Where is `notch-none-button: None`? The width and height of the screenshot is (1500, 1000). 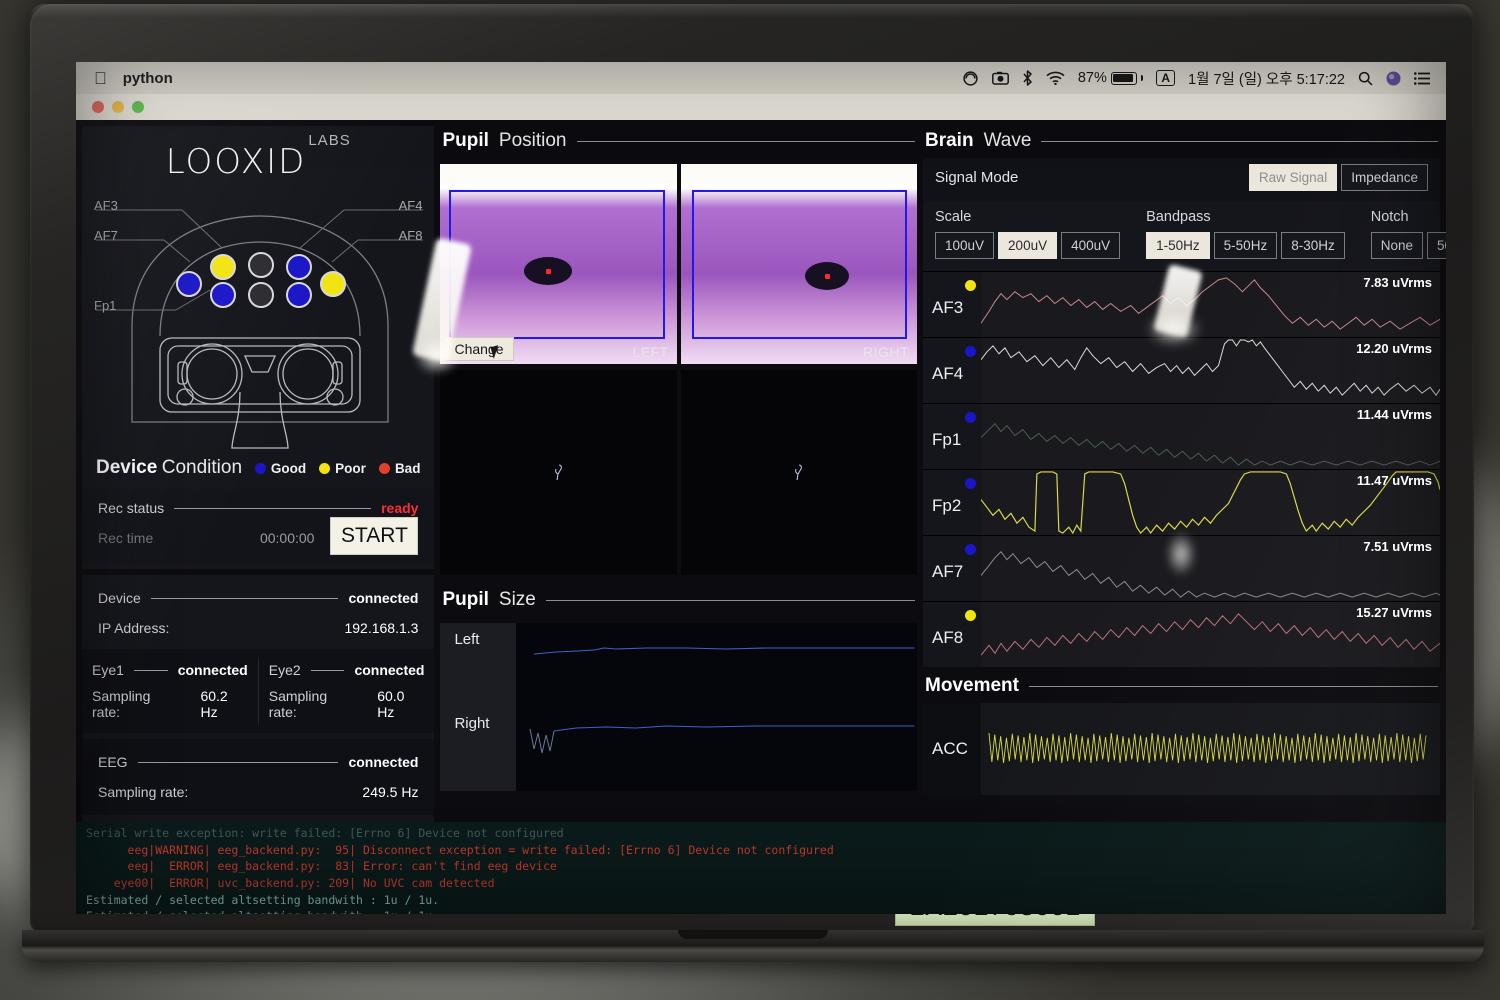
notch-none-button: None is located at coordinates (1397, 245).